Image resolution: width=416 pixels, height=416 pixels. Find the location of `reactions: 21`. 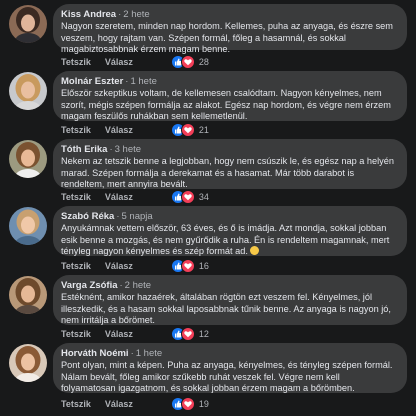

reactions: 21 is located at coordinates (189, 130).